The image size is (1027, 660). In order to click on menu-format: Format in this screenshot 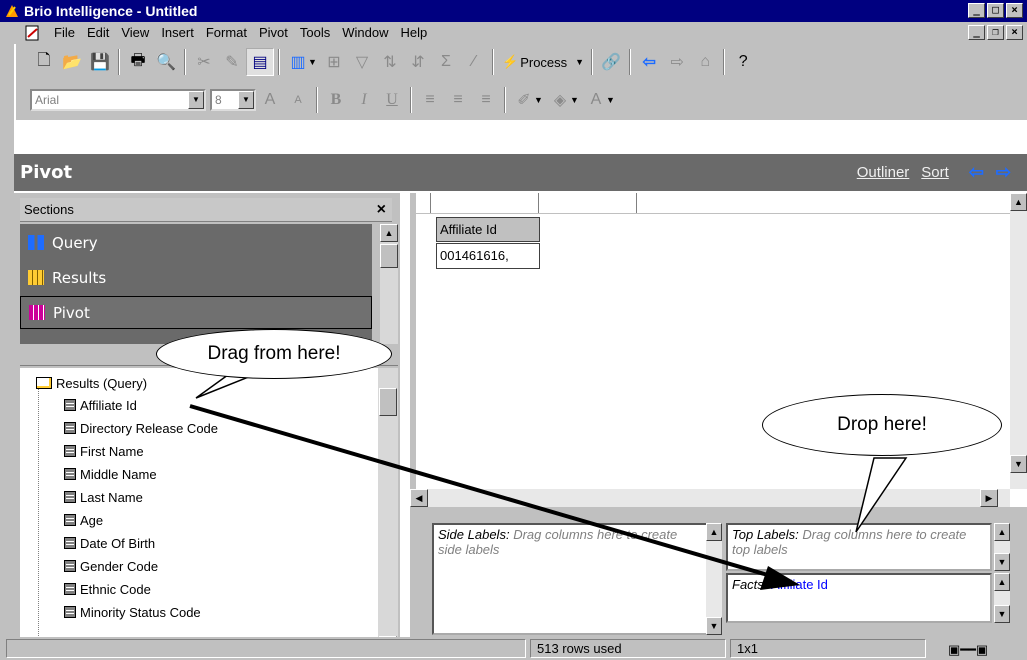, I will do `click(226, 33)`.